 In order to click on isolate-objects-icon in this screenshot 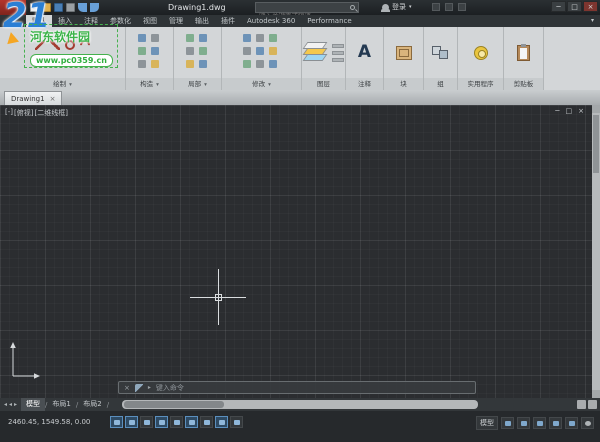, I will do `click(571, 423)`.